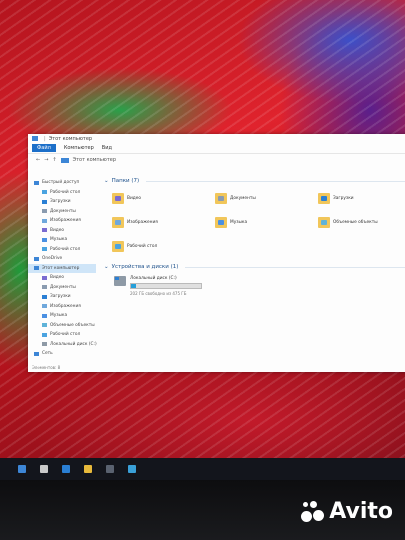  What do you see at coordinates (52, 259) in the screenshot?
I see `sidebar-item-label: OneDrive` at bounding box center [52, 259].